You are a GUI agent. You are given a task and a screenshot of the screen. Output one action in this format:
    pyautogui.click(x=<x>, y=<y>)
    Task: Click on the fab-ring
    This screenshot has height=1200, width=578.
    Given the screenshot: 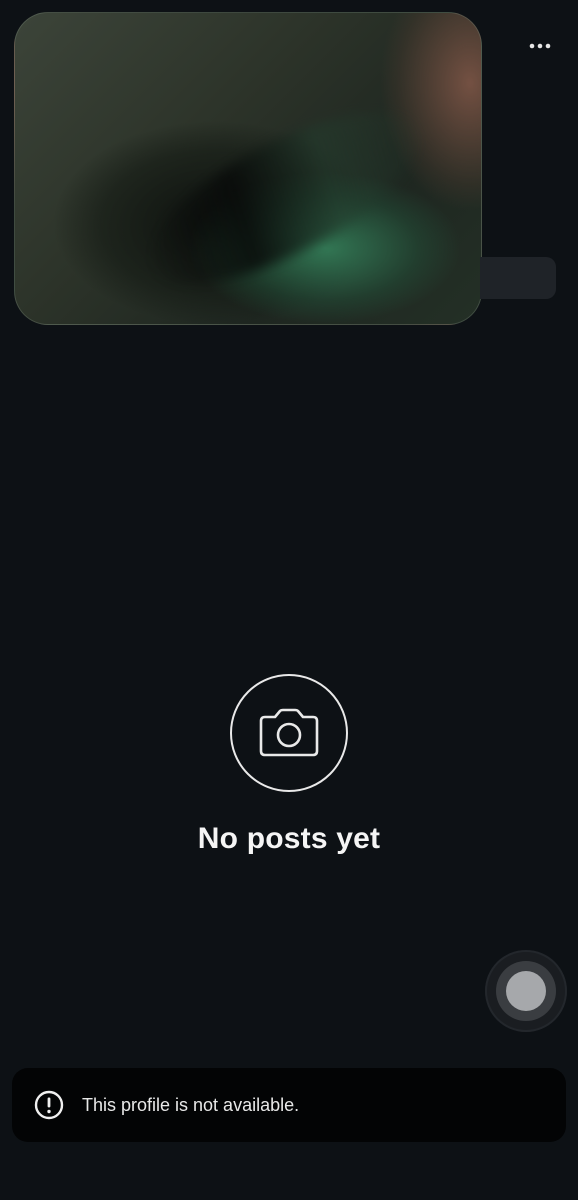 What is the action you would take?
    pyautogui.click(x=526, y=991)
    